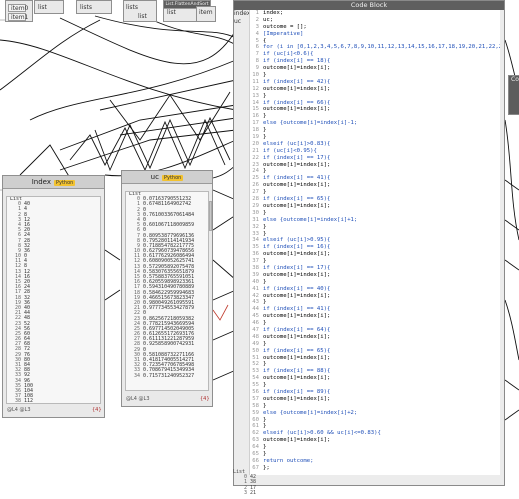 The width and height of the screenshot is (519, 499). I want to click on lists-port-label: lists, so click(86, 7).